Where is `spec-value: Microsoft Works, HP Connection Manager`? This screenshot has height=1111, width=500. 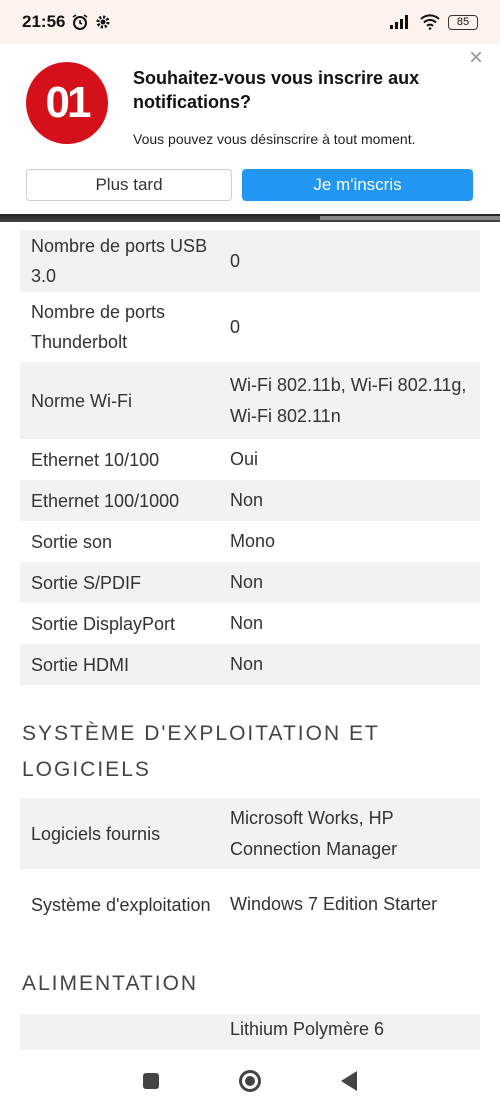 spec-value: Microsoft Works, HP Connection Manager is located at coordinates (314, 833).